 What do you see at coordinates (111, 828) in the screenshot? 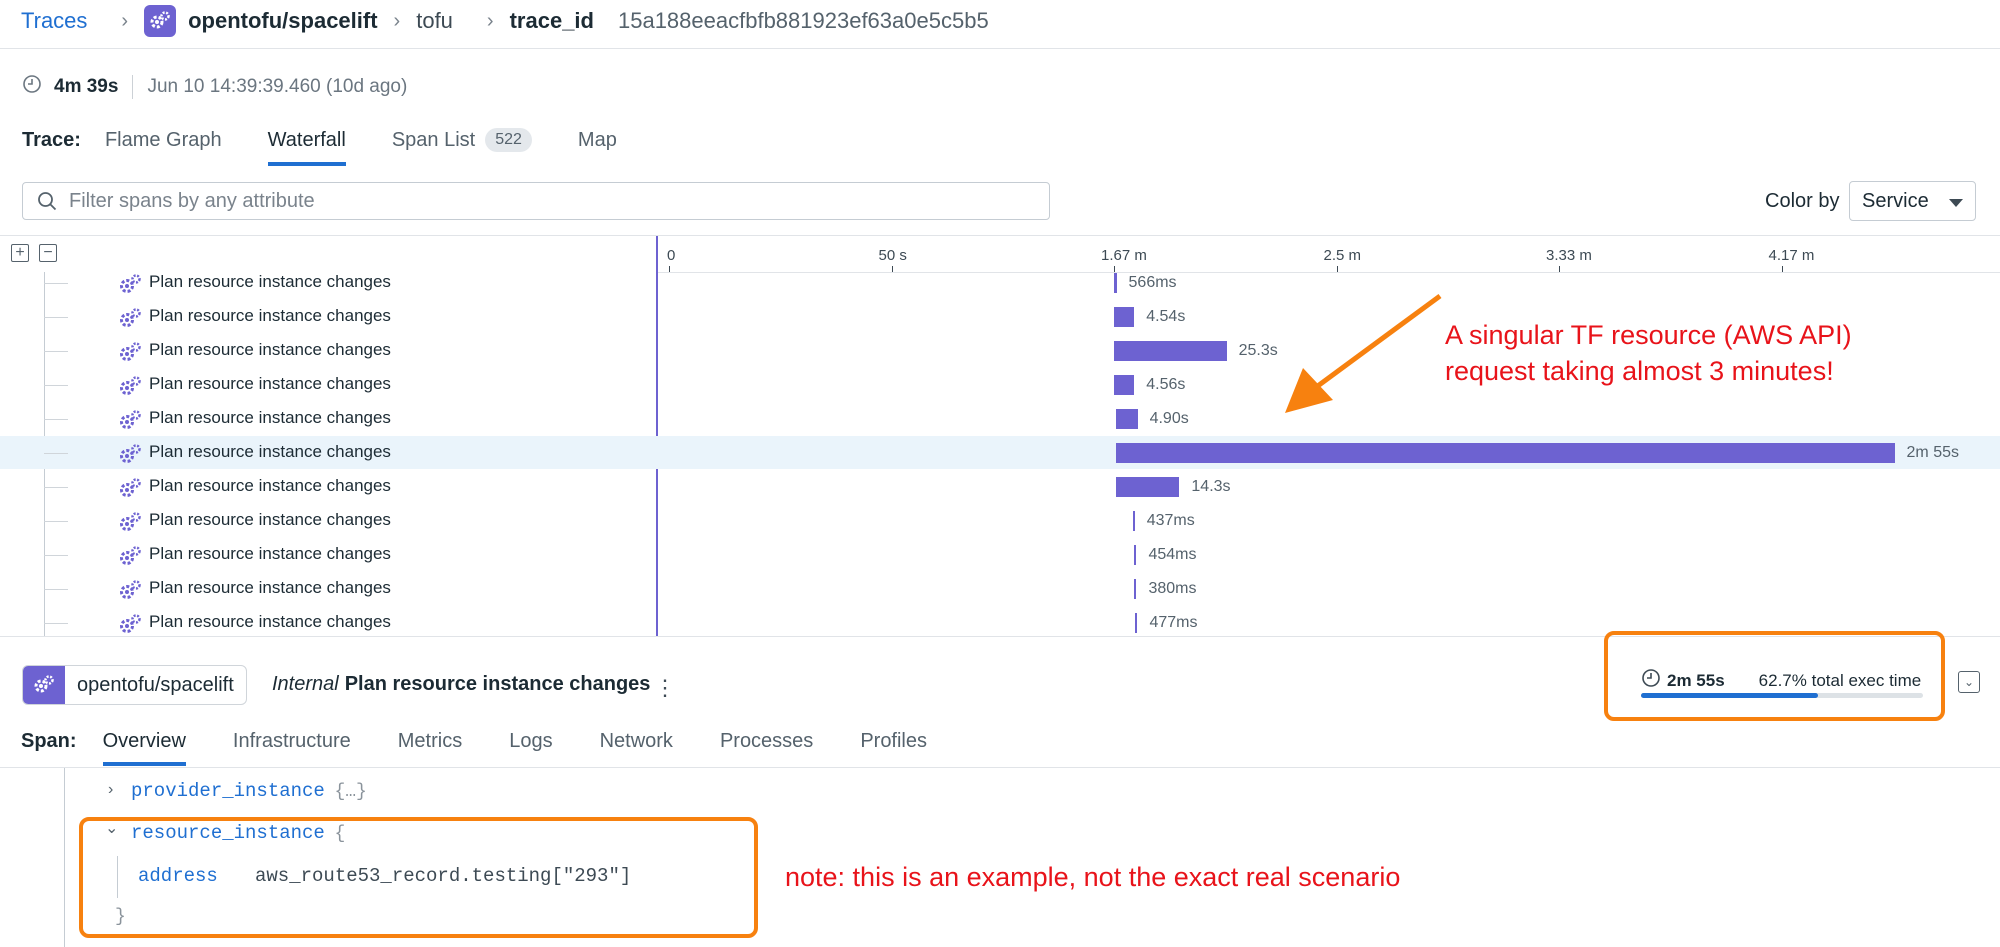
I see `chevron-down-icon: ⌄` at bounding box center [111, 828].